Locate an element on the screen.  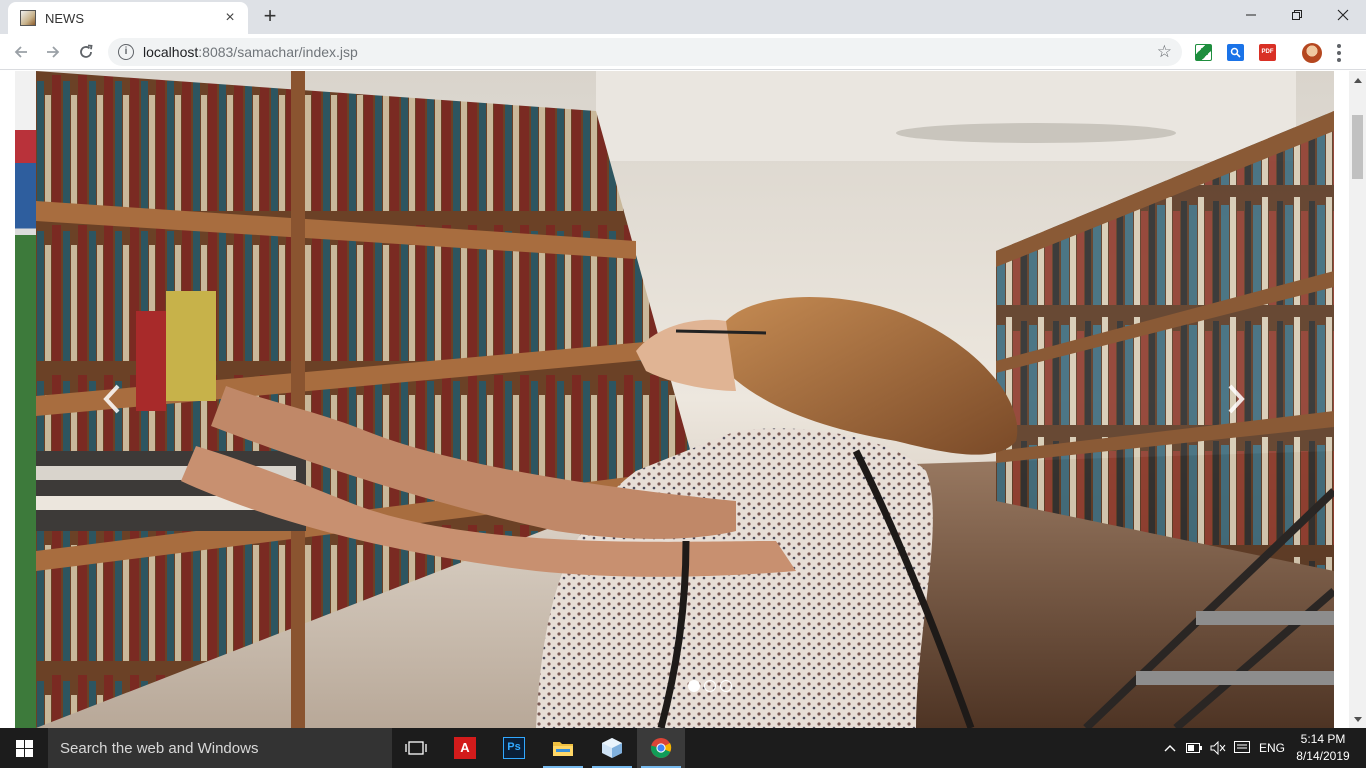
sidebar-image-strip is located at coordinates (25, 399).